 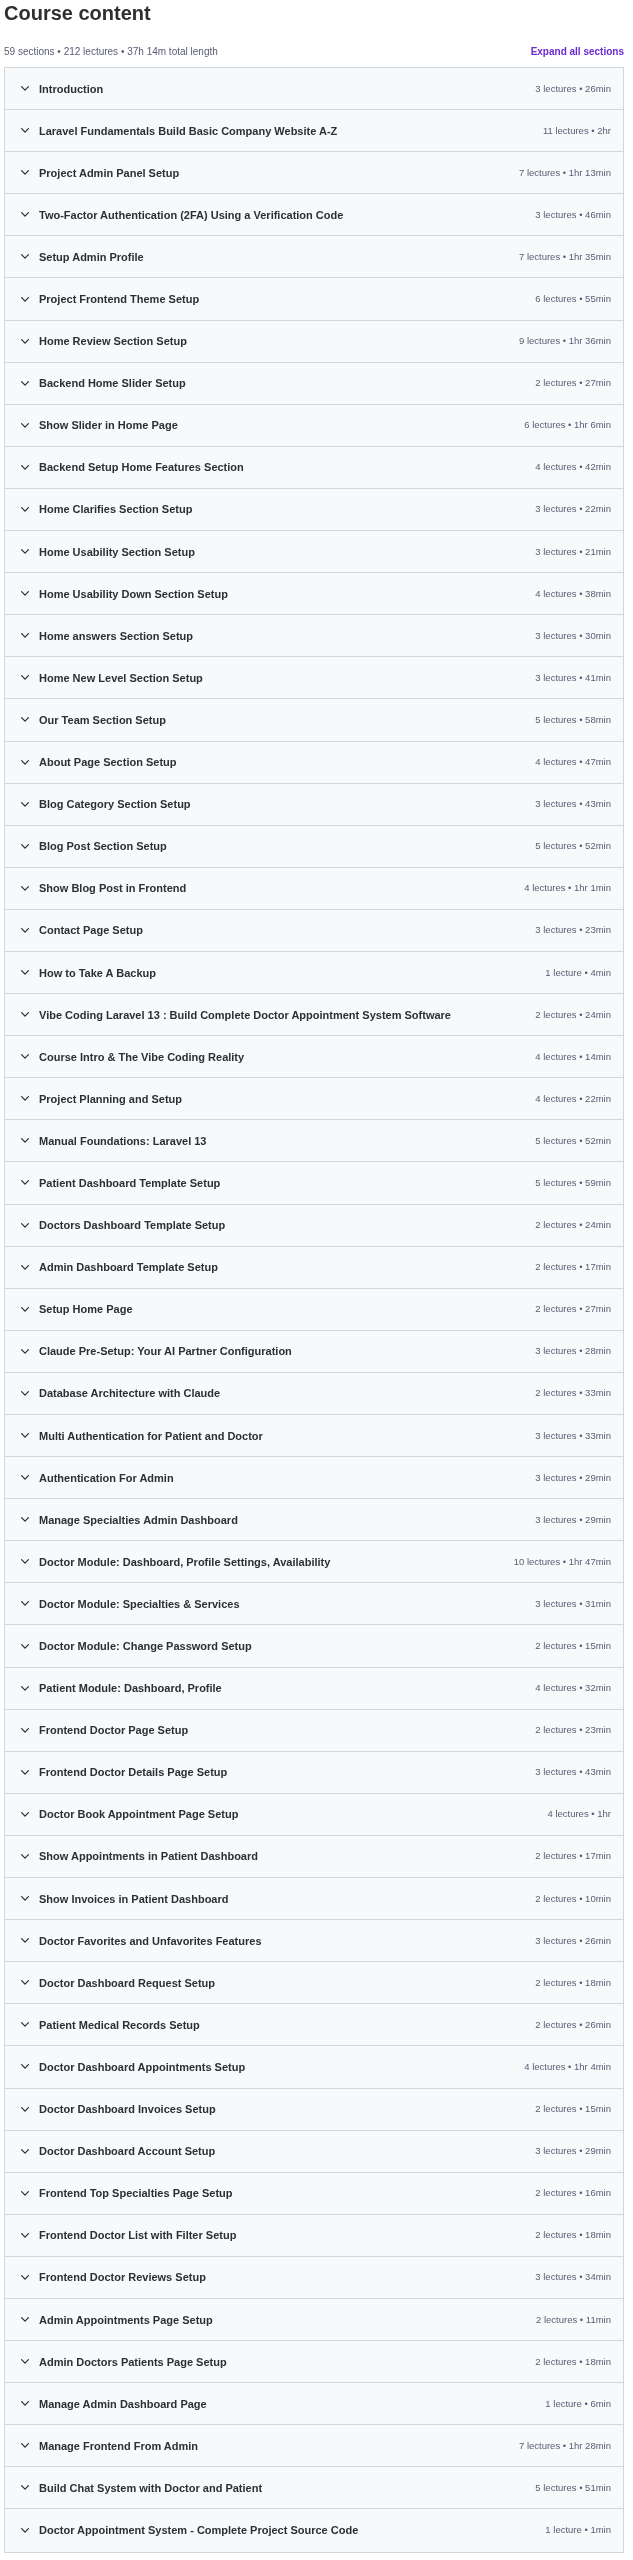 What do you see at coordinates (245, 1014) in the screenshot?
I see `section-title: Vibe Coding Laravel 13 : Build Complete Doctor Appointment System Software` at bounding box center [245, 1014].